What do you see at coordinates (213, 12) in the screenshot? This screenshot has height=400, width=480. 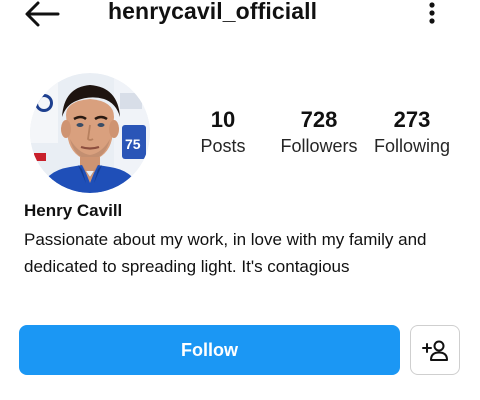 I see `profile-username: henrycavil_officiall` at bounding box center [213, 12].